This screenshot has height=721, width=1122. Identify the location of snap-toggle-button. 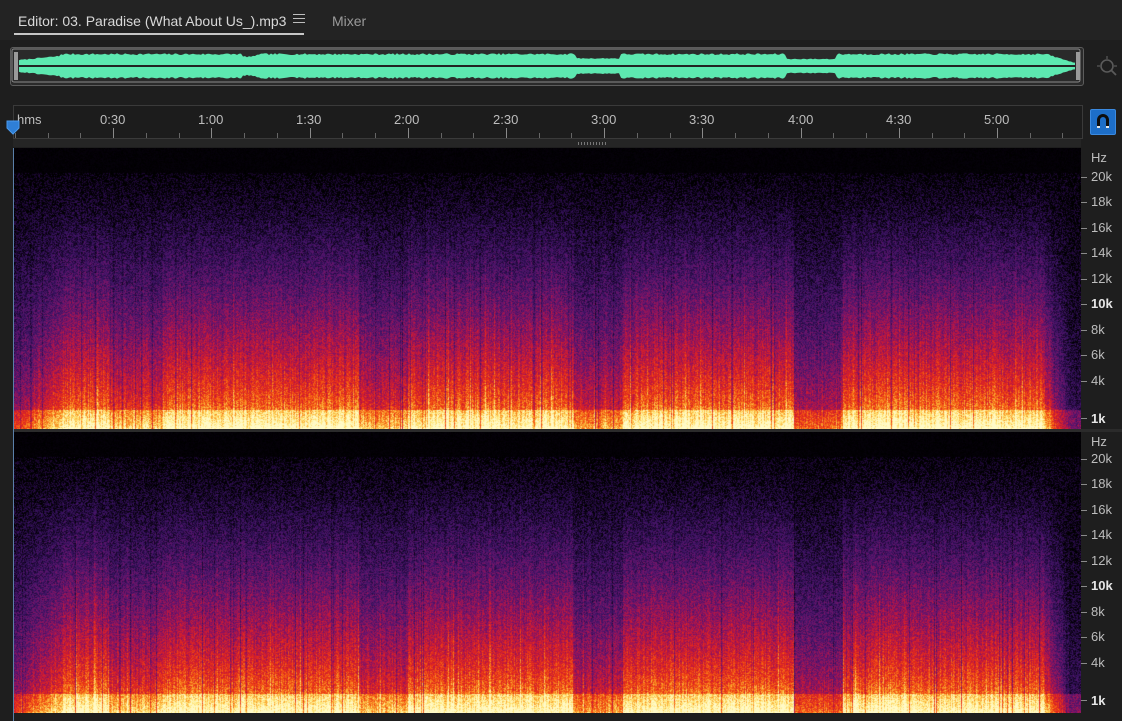
(1103, 122).